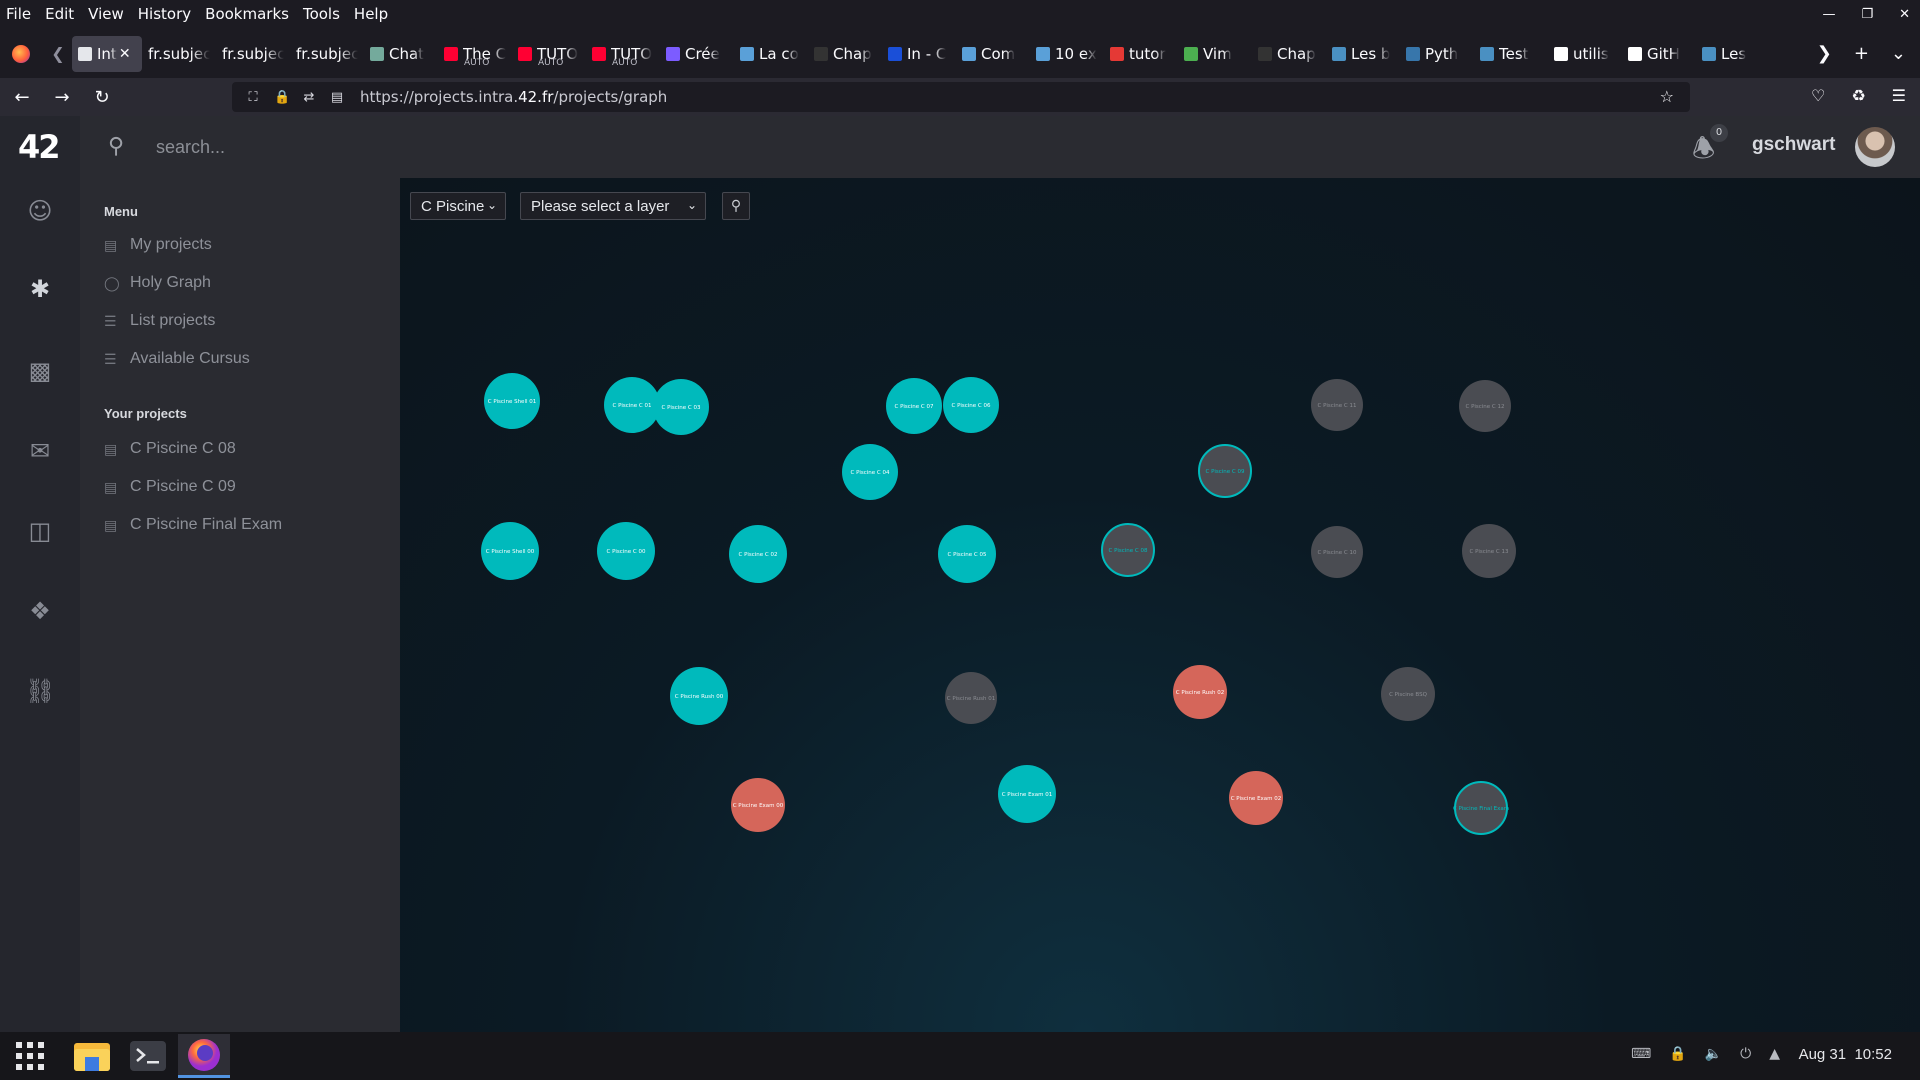 This screenshot has height=1080, width=1920. What do you see at coordinates (1337, 552) in the screenshot?
I see `graph-node: C Piscine C 10` at bounding box center [1337, 552].